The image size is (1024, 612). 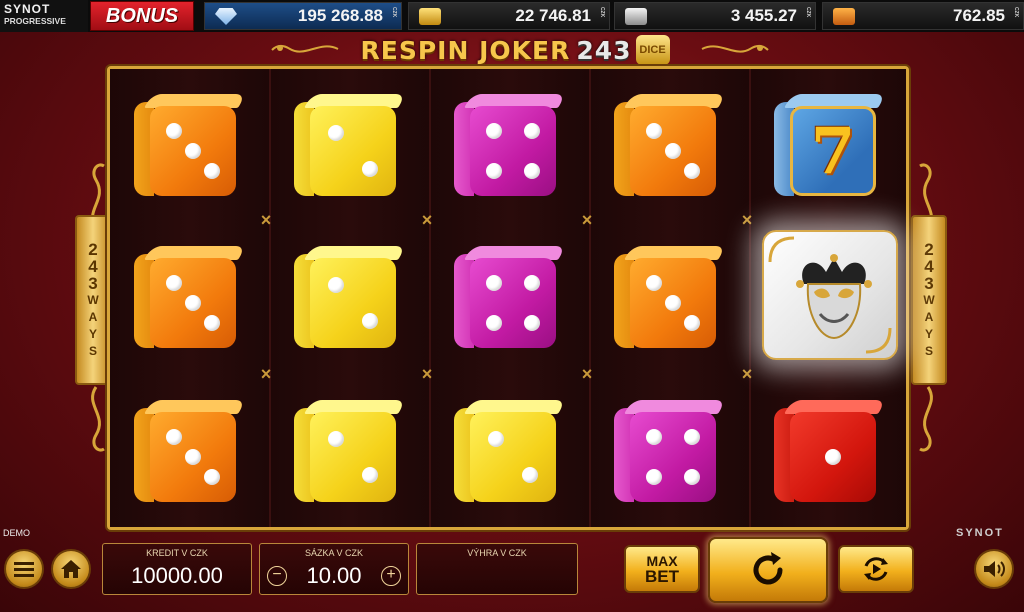 What do you see at coordinates (923, 16) in the screenshot?
I see `jackpot-bronze: 762.85 CZK` at bounding box center [923, 16].